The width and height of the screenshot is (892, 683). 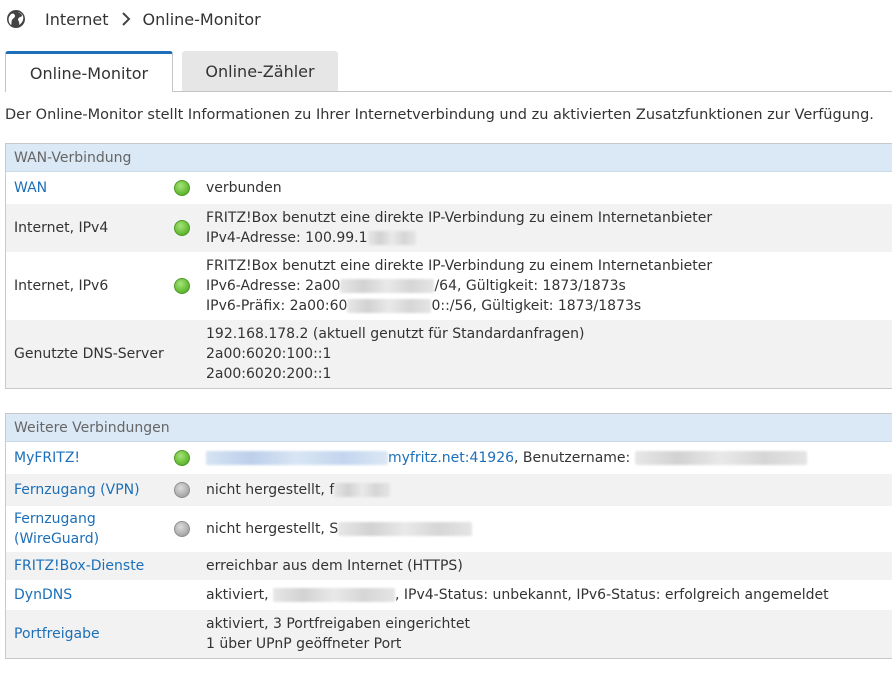 I want to click on tab-bar: Online-Monitor Online-Zähler, so click(x=171, y=71).